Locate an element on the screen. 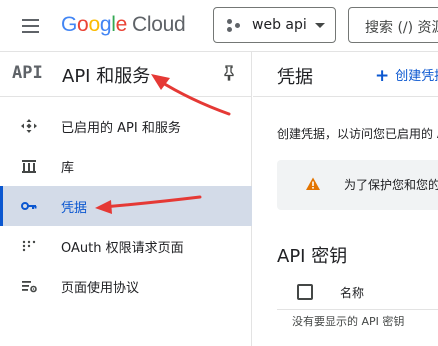  warning-icon is located at coordinates (313, 183).